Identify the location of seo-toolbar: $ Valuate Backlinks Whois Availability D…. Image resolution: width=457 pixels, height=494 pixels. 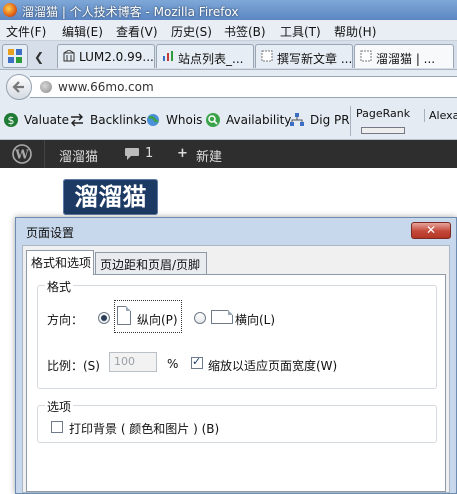
(228, 121).